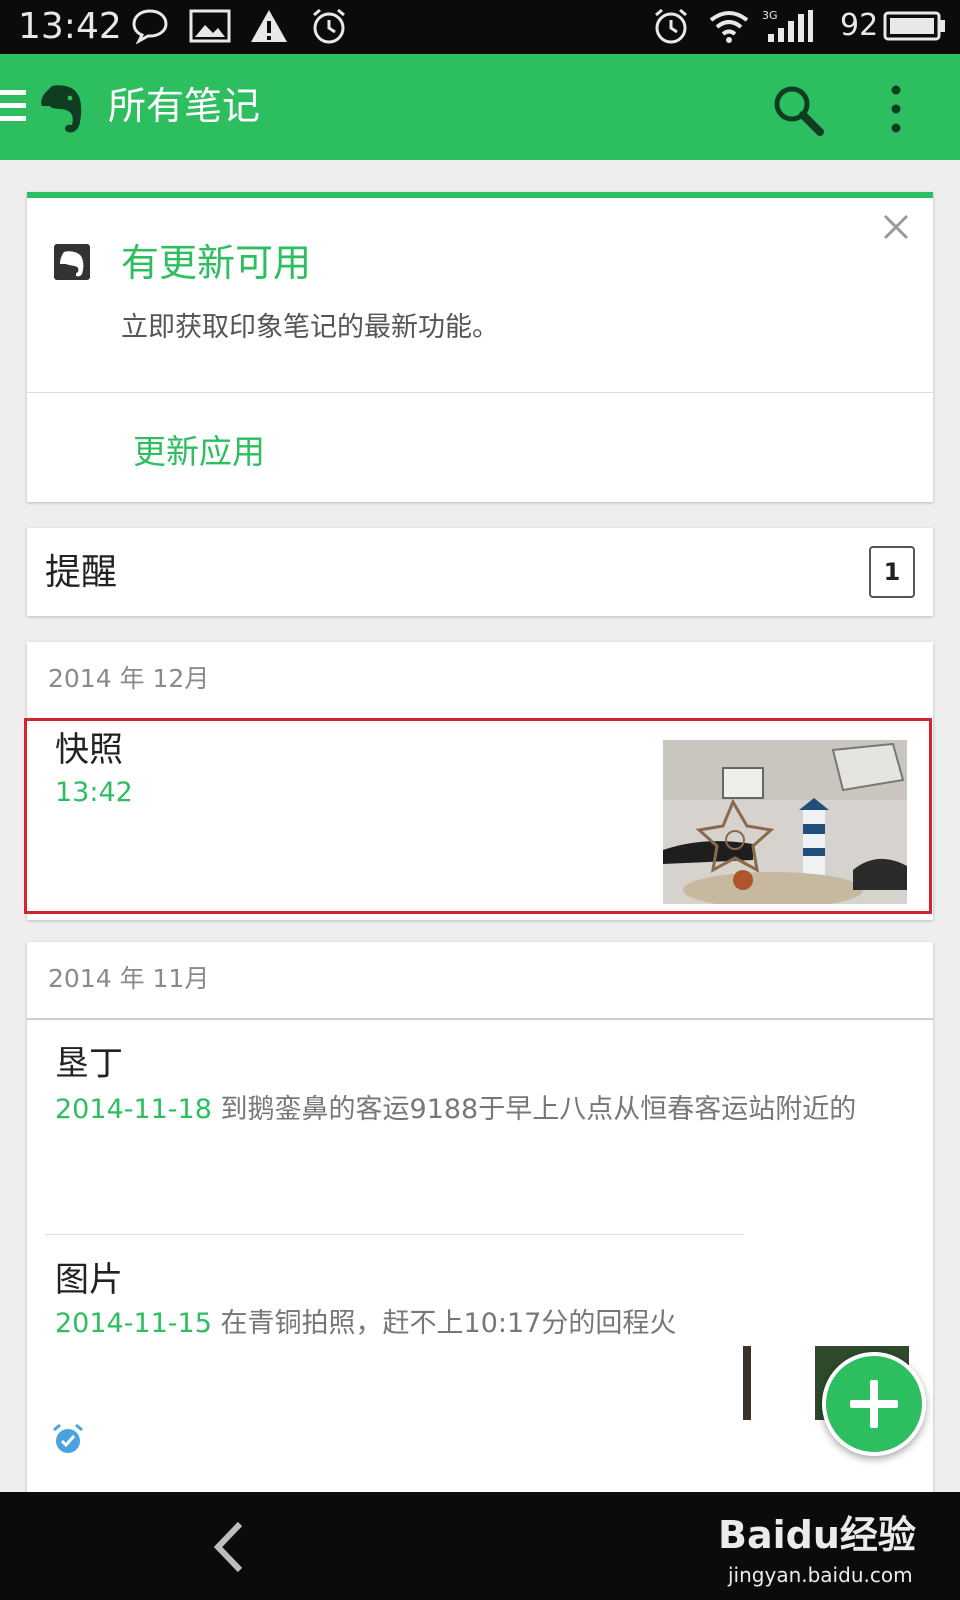 The image size is (960, 1600). I want to click on section-divider, so click(480, 1019).